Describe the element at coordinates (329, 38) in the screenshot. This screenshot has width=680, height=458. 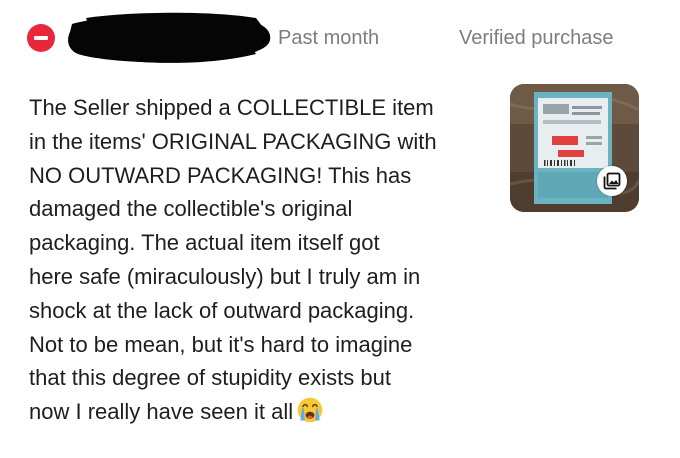
I see `review-date: Past month` at that location.